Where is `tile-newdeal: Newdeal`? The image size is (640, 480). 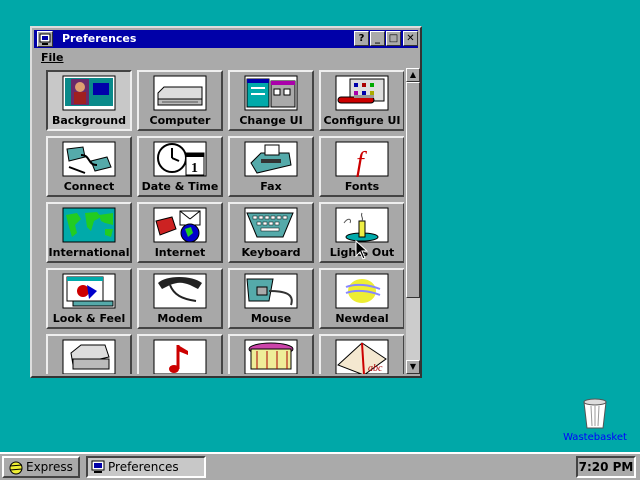
tile-newdeal: Newdeal is located at coordinates (361, 298).